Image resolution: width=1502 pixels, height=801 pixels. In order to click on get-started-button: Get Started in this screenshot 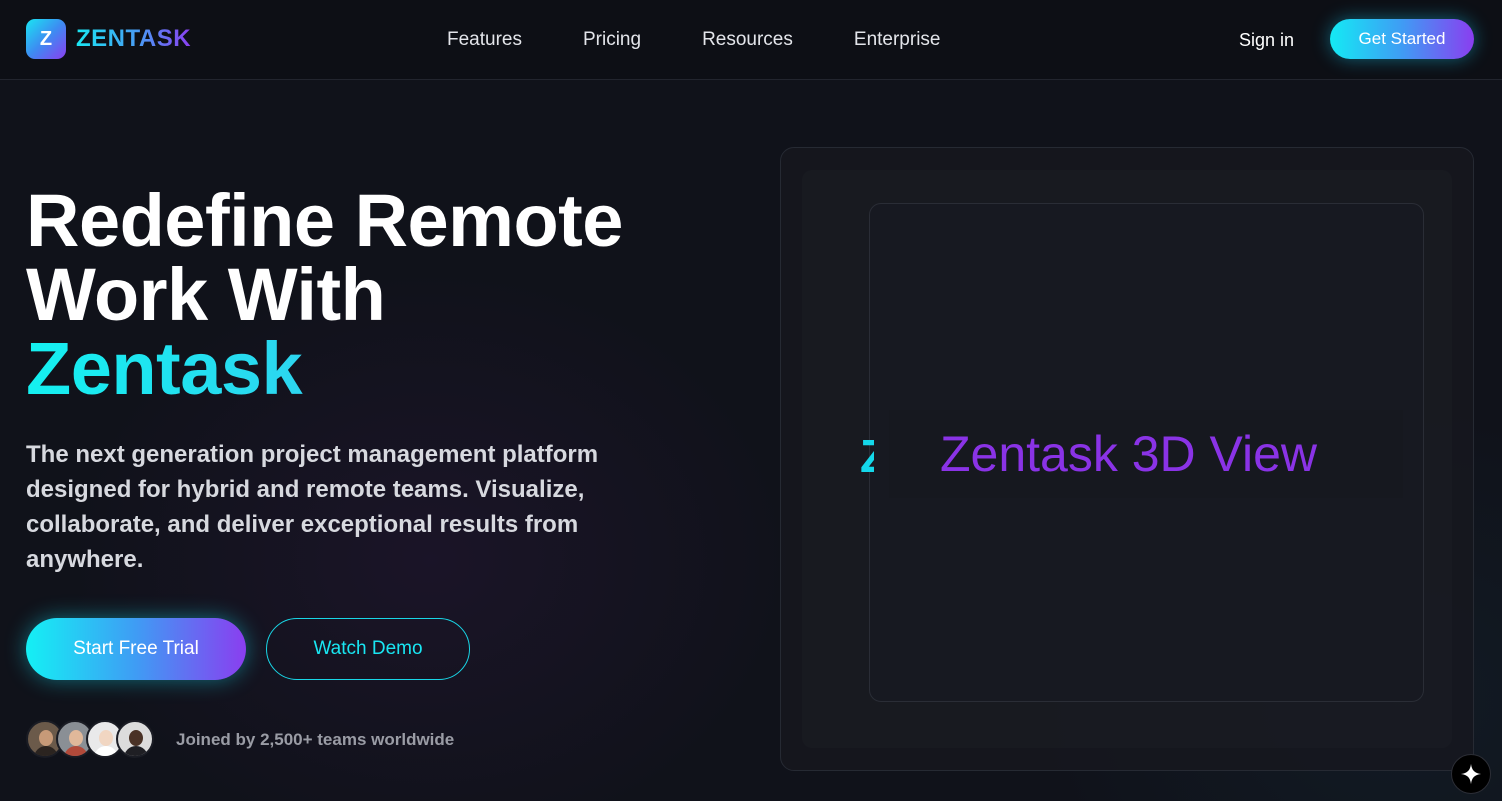, I will do `click(1402, 39)`.